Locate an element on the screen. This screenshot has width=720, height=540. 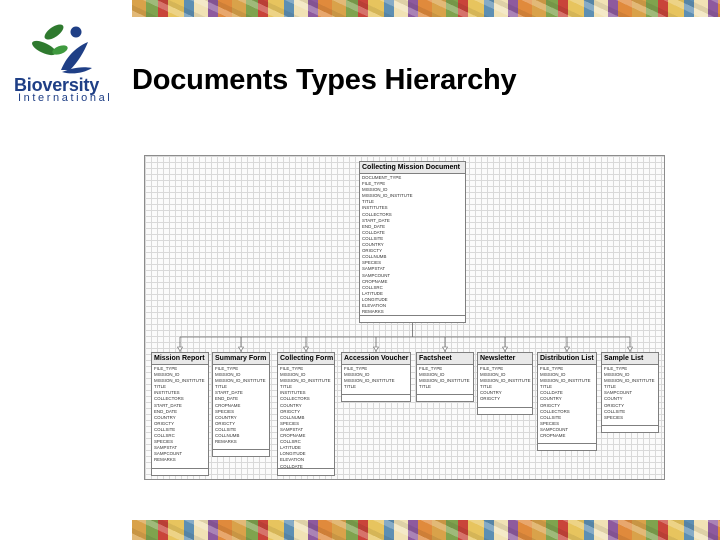
entity-header: Sample List is located at coordinates (630, 359).